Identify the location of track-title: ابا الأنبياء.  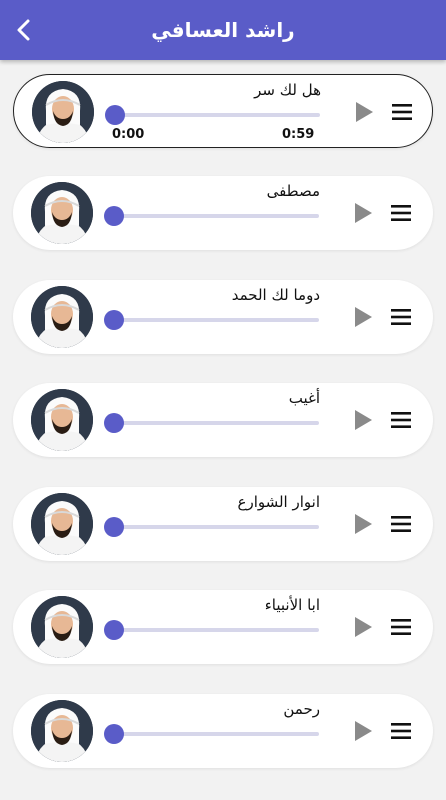
(292, 605).